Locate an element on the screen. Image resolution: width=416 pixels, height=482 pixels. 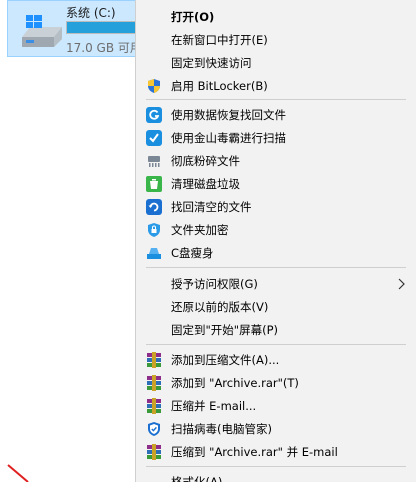
shredder-icon is located at coordinates (154, 161).